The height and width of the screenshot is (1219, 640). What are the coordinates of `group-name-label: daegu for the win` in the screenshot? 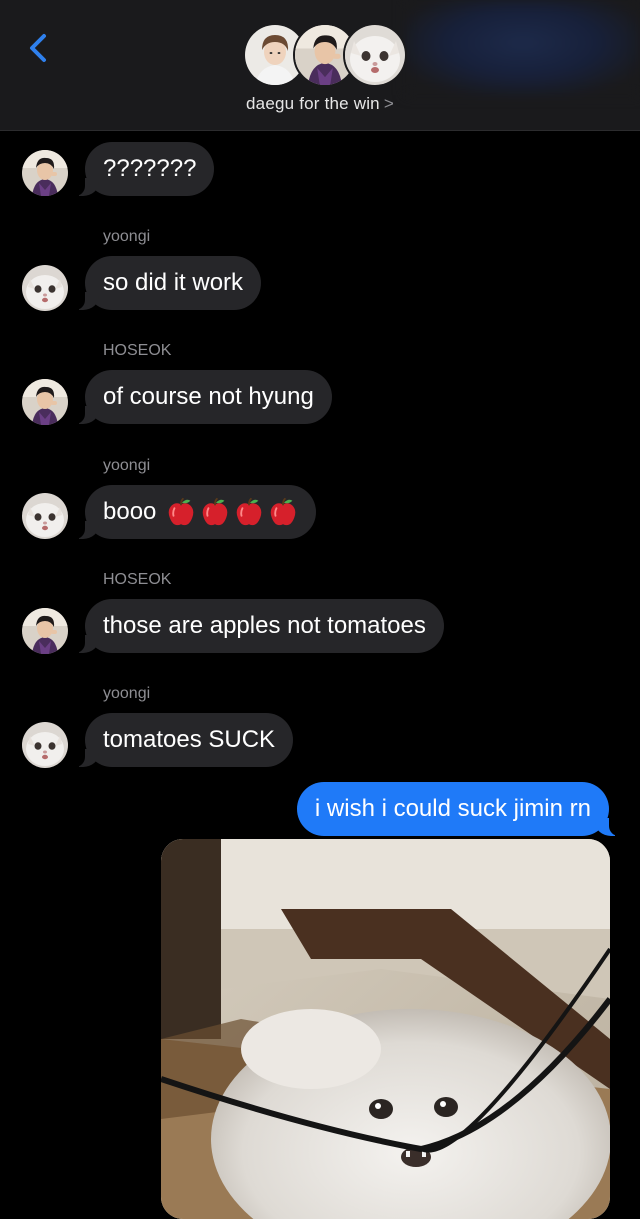 It's located at (313, 103).